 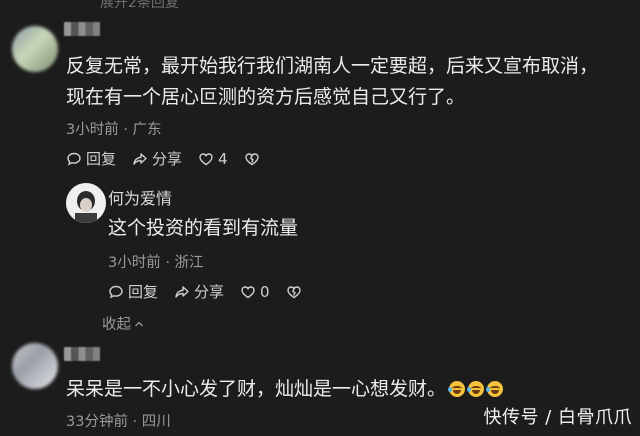 I want to click on comment-actions: 回复 分享 4, so click(x=163, y=158).